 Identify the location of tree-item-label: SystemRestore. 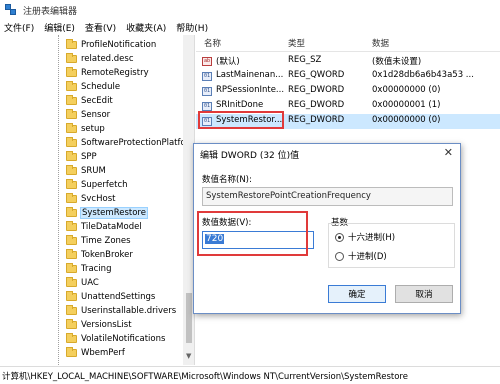
(114, 213).